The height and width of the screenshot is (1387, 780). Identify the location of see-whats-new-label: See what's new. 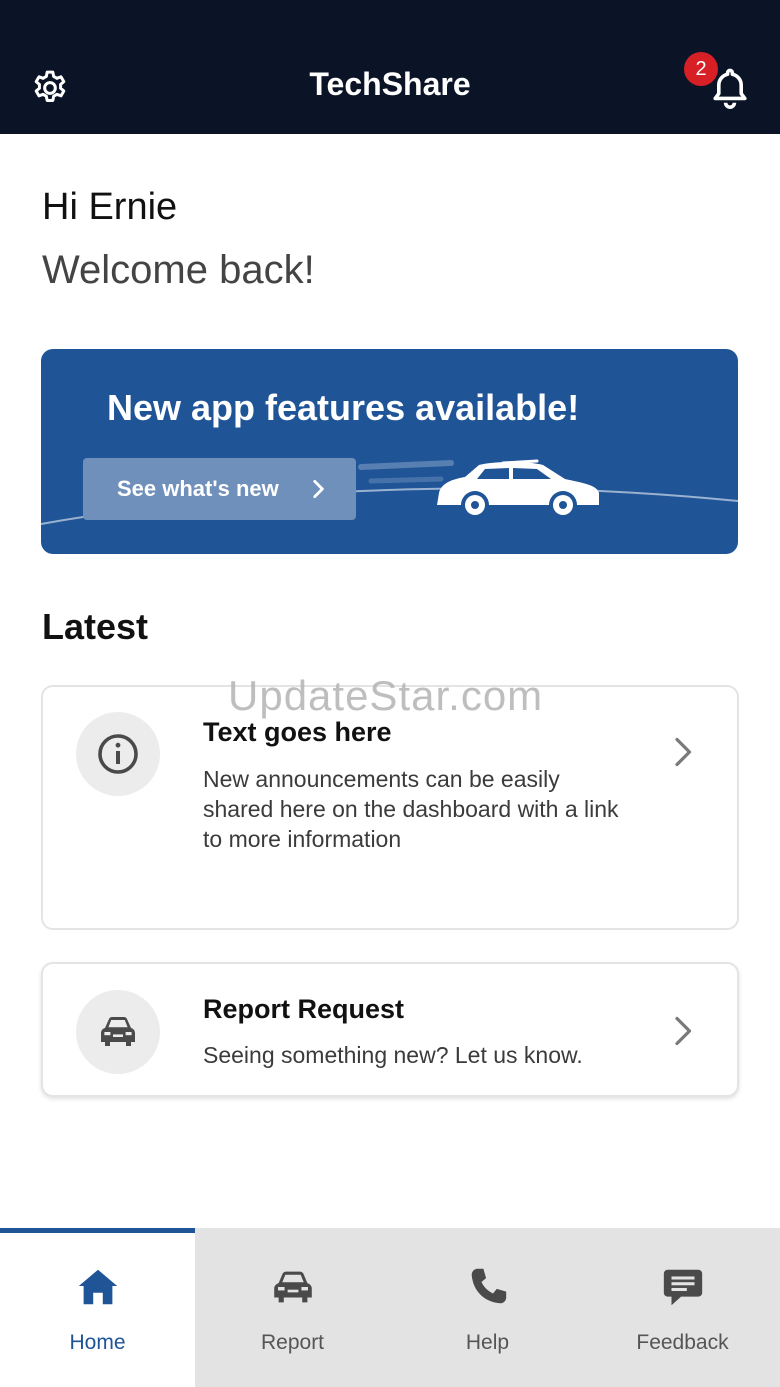
(198, 488).